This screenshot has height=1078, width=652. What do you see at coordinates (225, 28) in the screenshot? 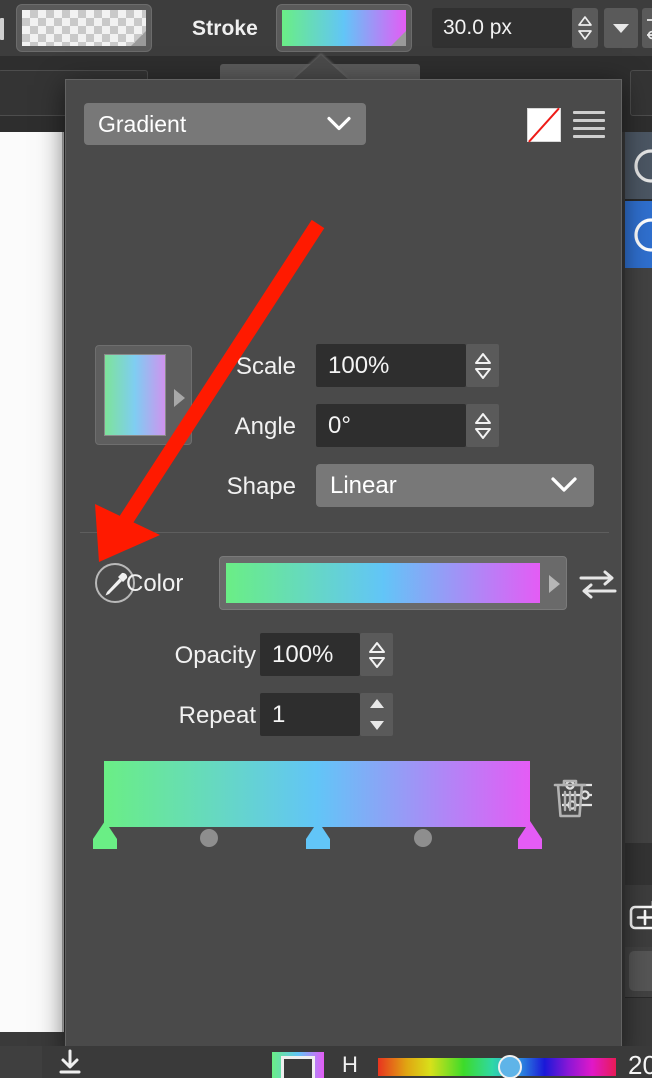
I see `stroke-label: Stroke` at bounding box center [225, 28].